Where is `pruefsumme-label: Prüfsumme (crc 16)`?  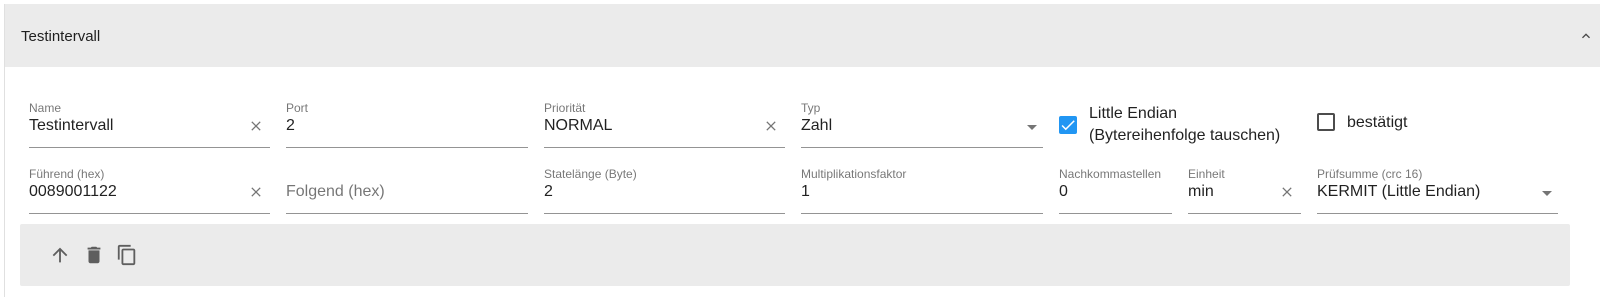
pruefsumme-label: Prüfsumme (crc 16) is located at coordinates (1370, 174).